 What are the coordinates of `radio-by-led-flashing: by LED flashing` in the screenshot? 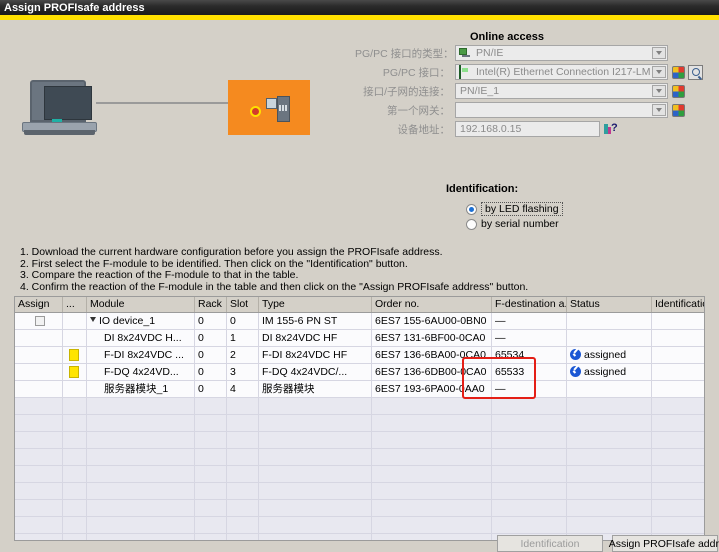 It's located at (514, 209).